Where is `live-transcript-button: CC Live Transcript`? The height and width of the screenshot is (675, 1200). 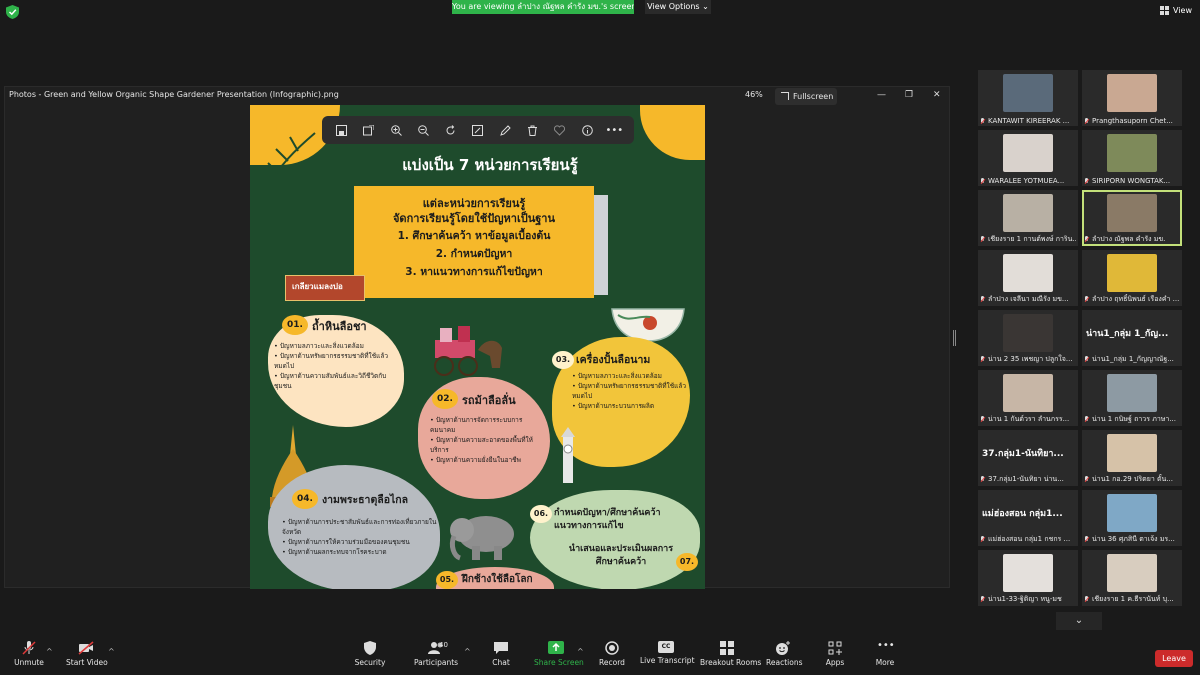 live-transcript-button: CC Live Transcript is located at coordinates (667, 653).